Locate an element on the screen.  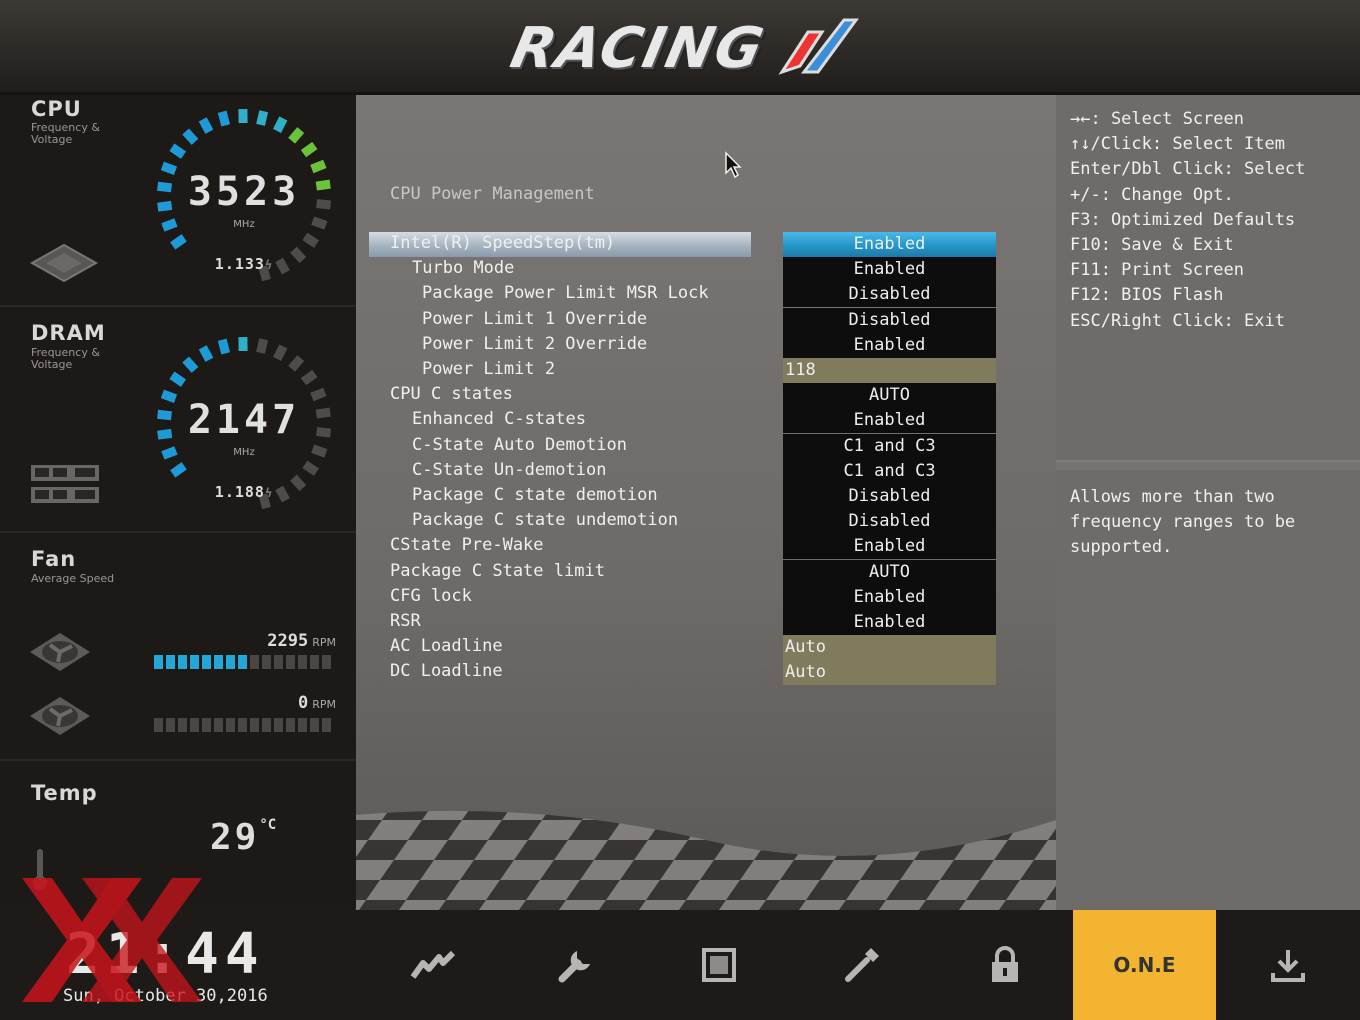
wrench-icon is located at coordinates (574, 967).